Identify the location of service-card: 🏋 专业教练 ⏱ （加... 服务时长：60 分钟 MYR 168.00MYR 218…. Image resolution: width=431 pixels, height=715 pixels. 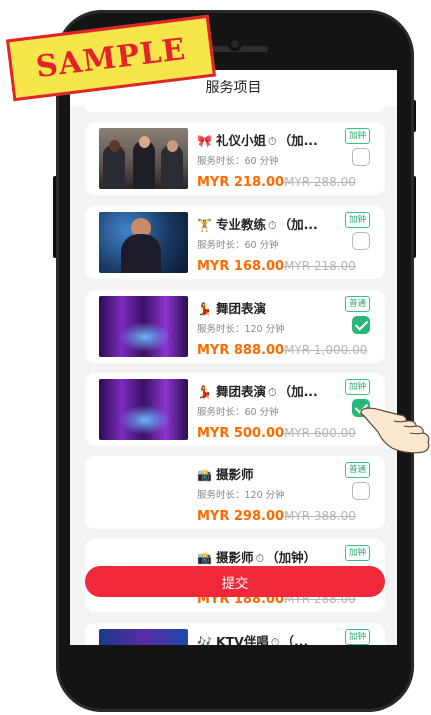
(235, 242).